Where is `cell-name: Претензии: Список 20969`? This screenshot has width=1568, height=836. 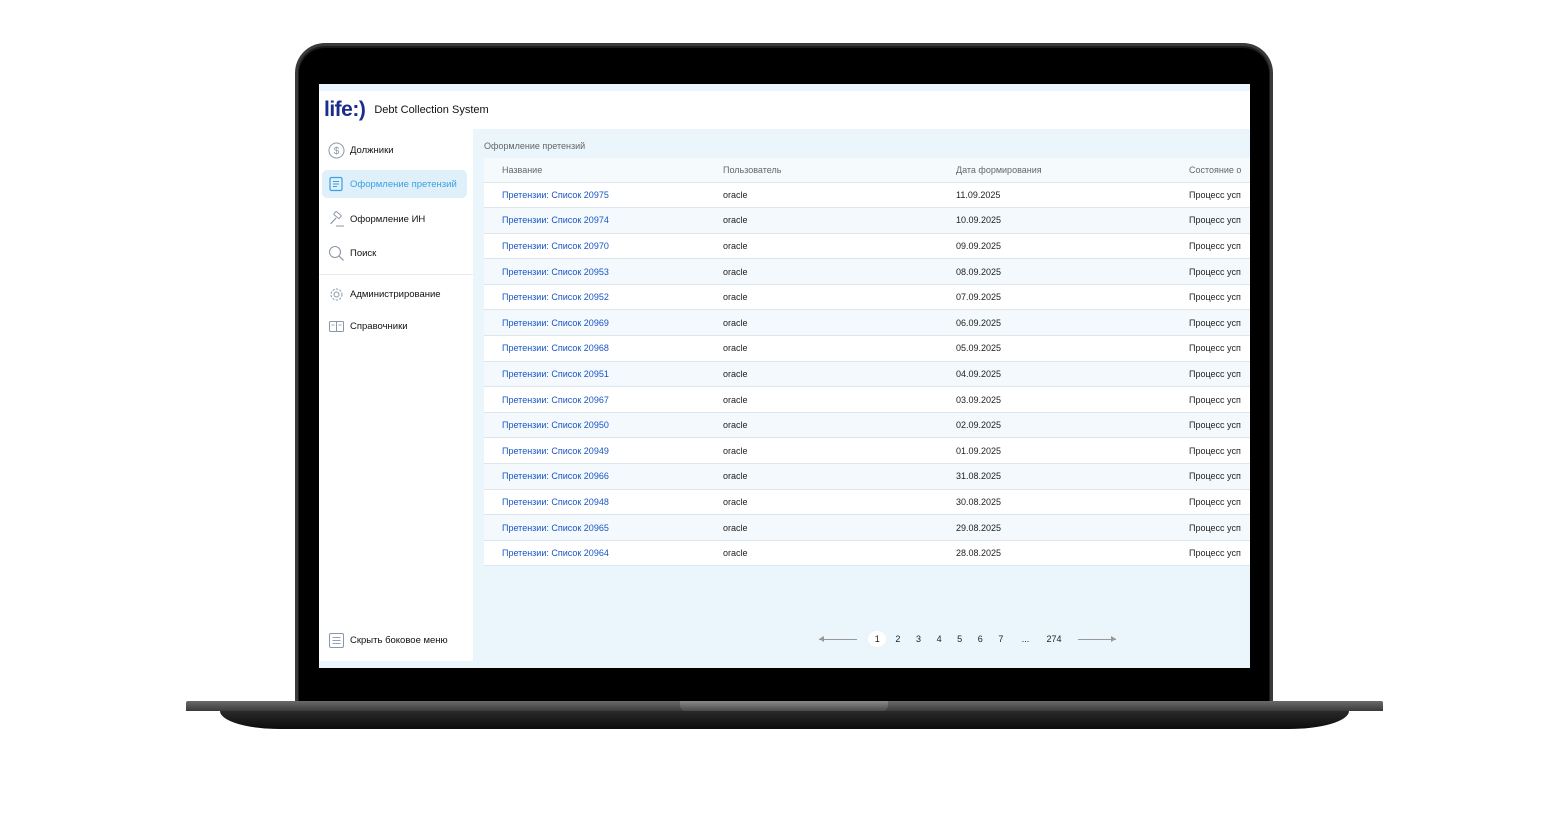 cell-name: Претензии: Список 20969 is located at coordinates (594, 323).